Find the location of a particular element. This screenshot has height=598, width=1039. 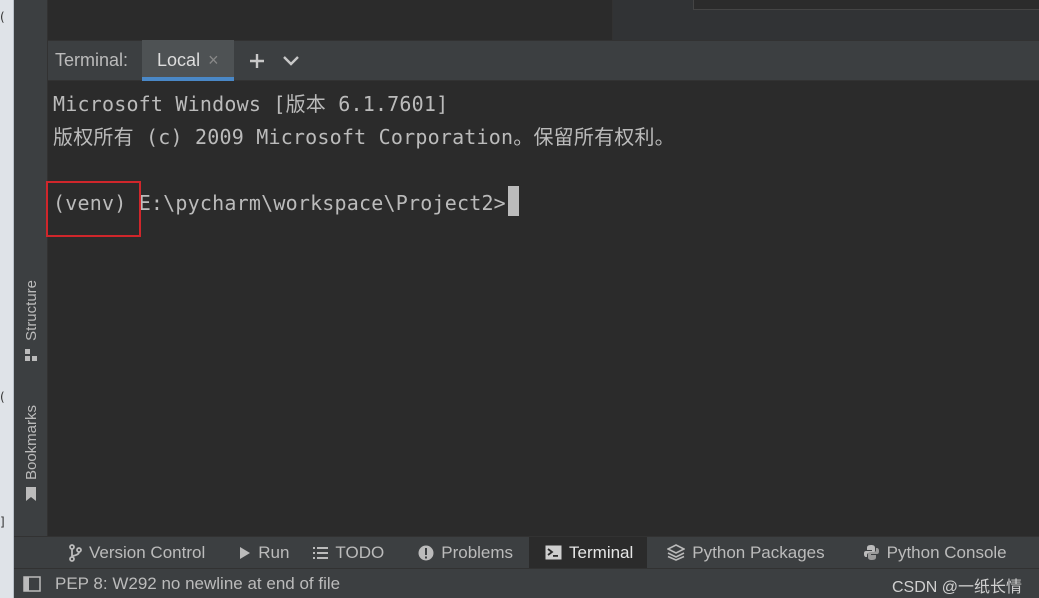

tab-problems: Problems is located at coordinates (465, 552).